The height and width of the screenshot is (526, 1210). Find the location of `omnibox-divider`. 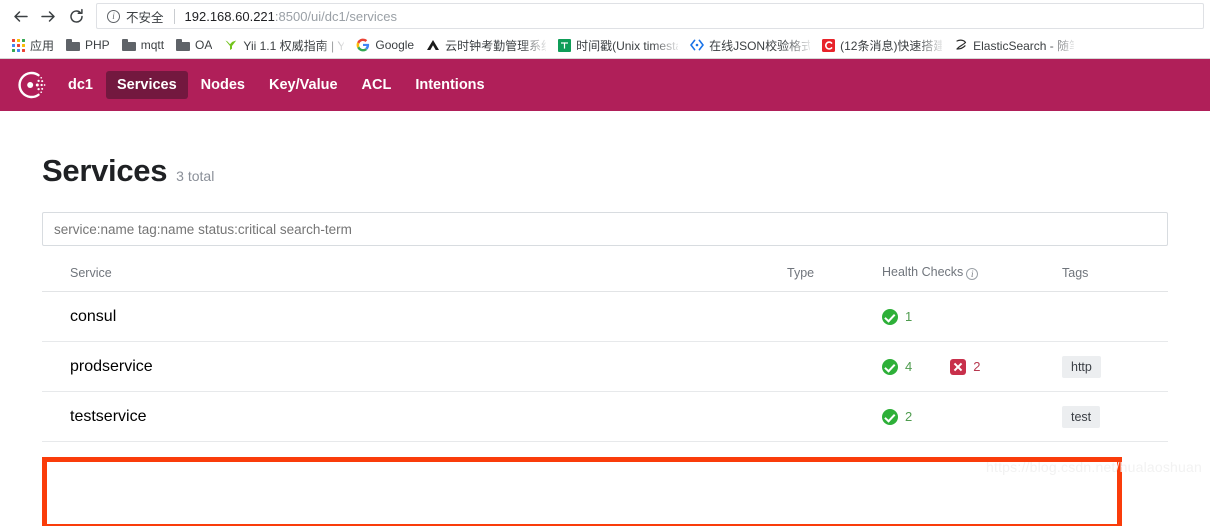

omnibox-divider is located at coordinates (174, 16).